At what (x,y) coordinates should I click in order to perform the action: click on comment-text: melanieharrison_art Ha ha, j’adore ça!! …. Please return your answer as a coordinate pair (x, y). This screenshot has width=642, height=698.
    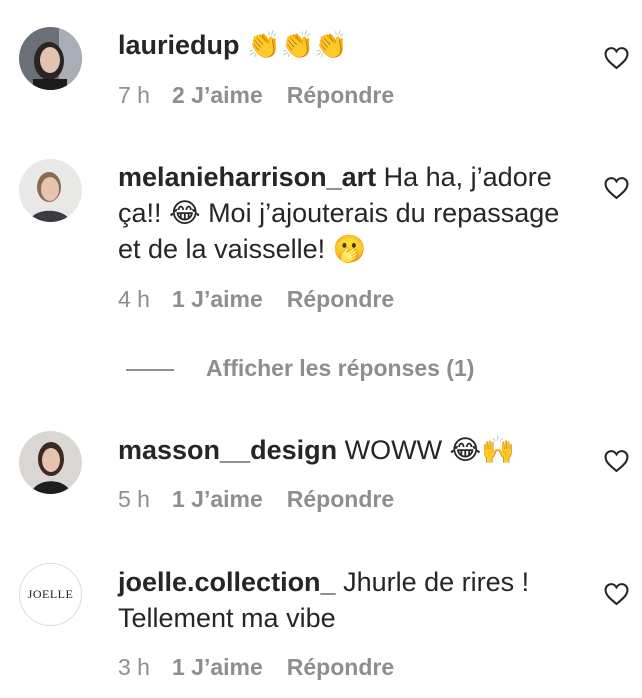
    Looking at the image, I should click on (348, 213).